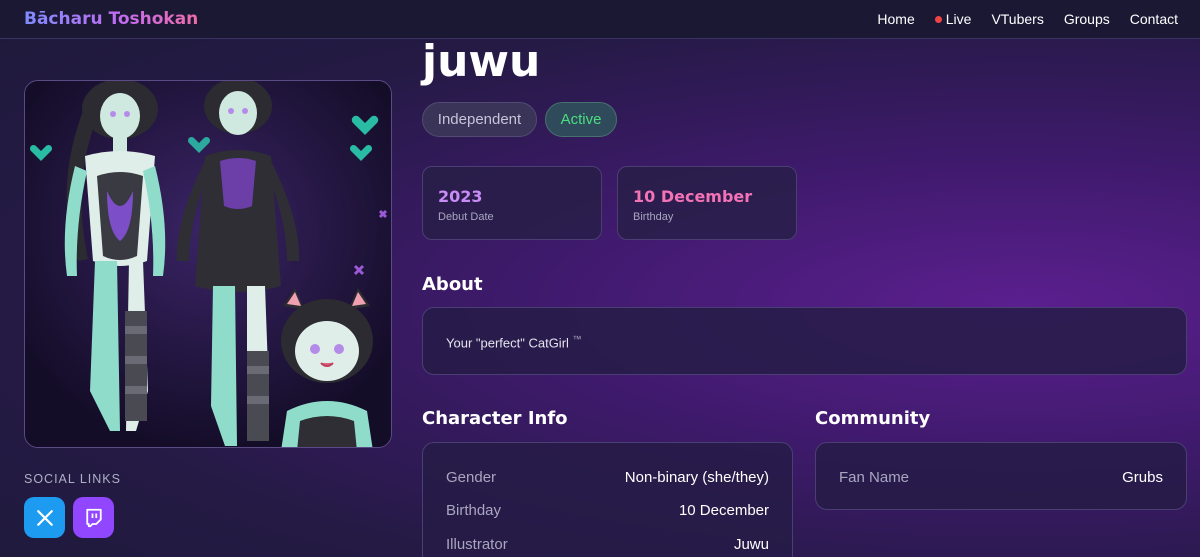  Describe the element at coordinates (696, 477) in the screenshot. I see `info-value: Non-binary (she/they)` at that location.